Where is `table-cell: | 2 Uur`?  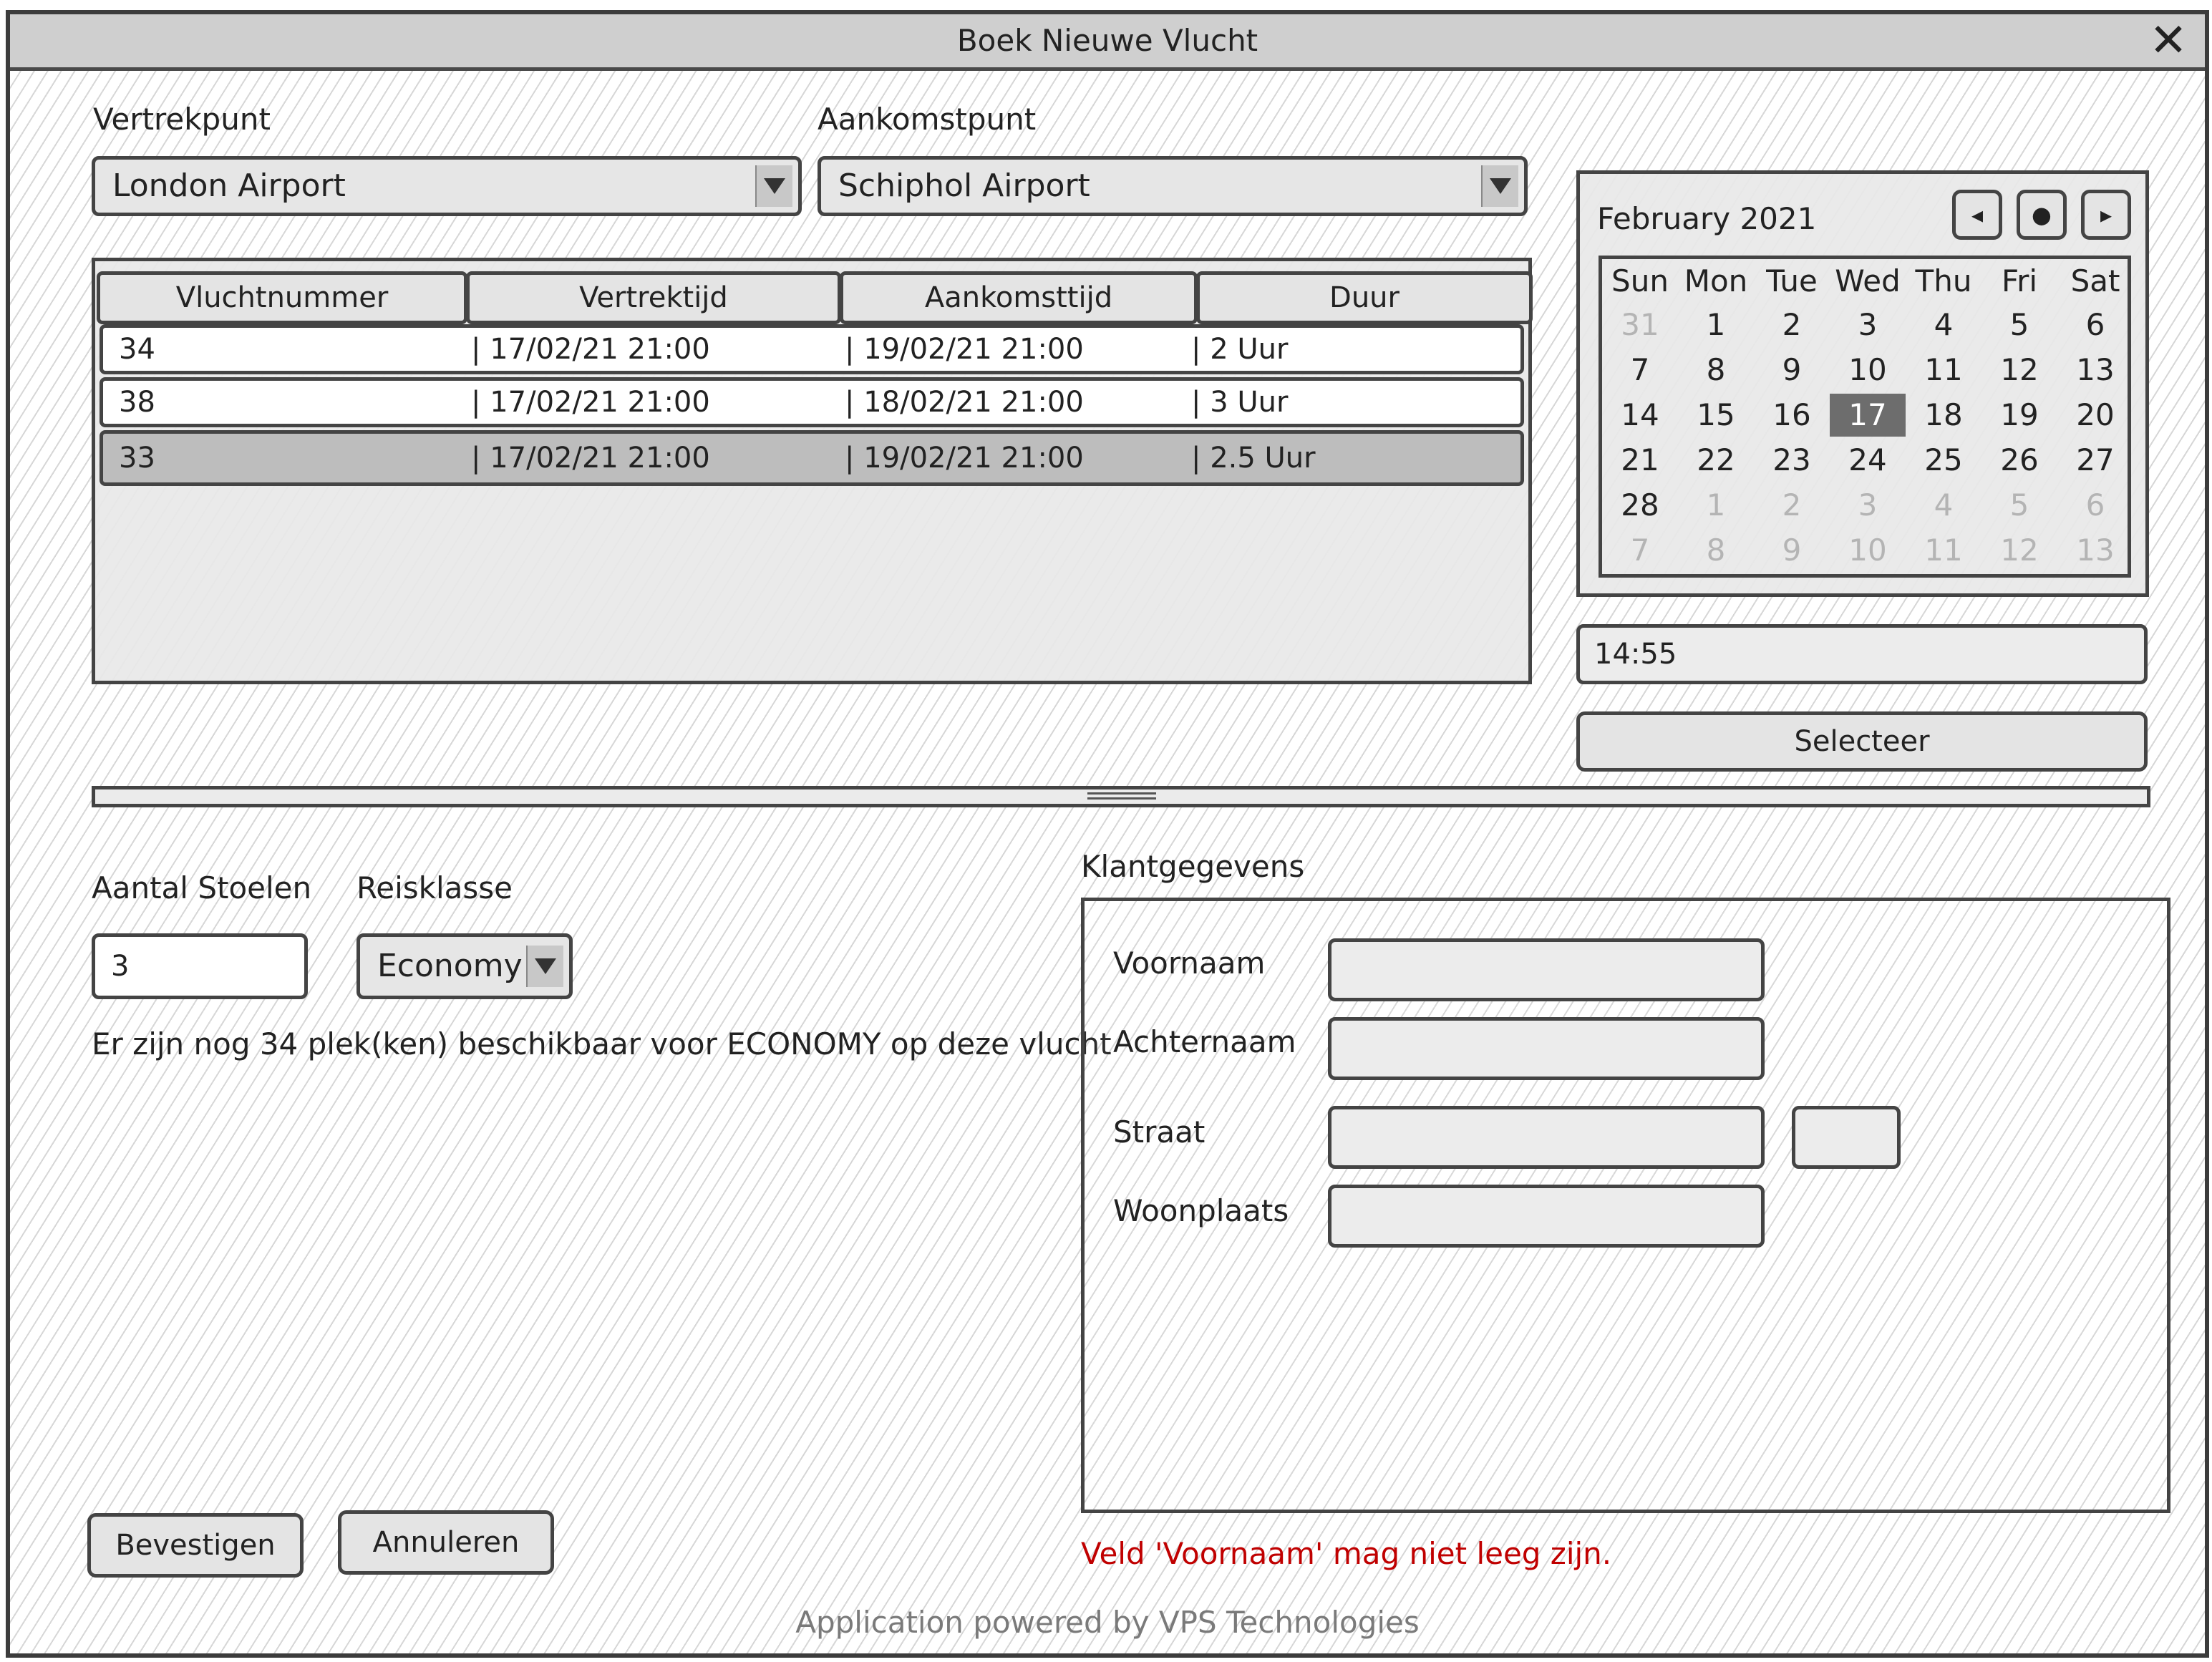
table-cell: | 2 Uur is located at coordinates (1240, 349).